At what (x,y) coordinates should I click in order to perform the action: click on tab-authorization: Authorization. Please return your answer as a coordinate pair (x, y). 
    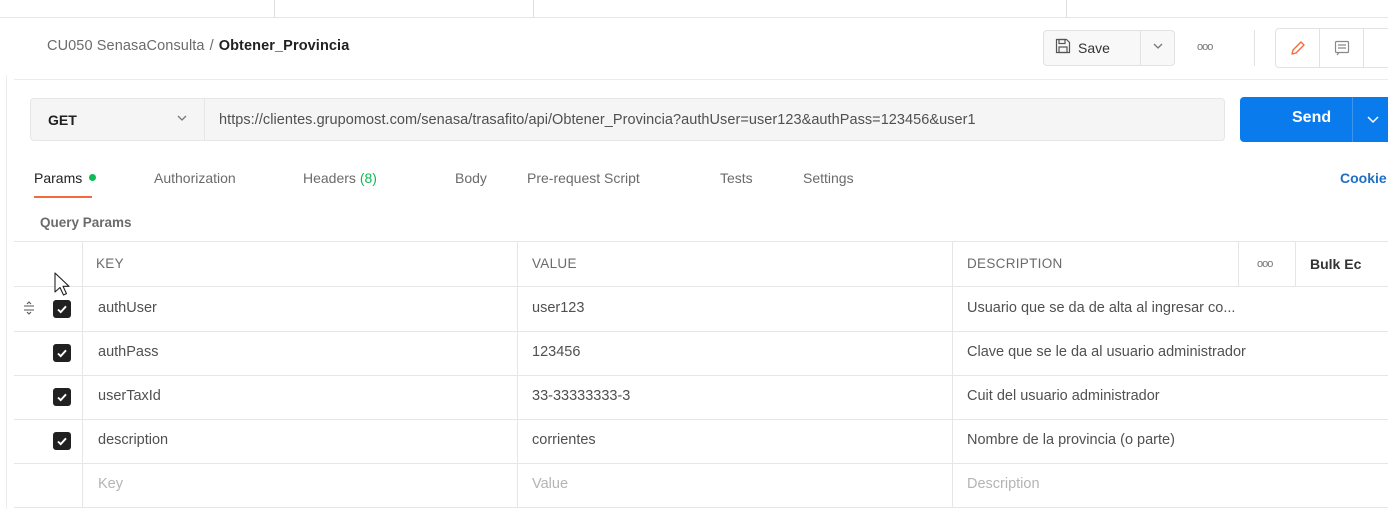
    Looking at the image, I should click on (195, 178).